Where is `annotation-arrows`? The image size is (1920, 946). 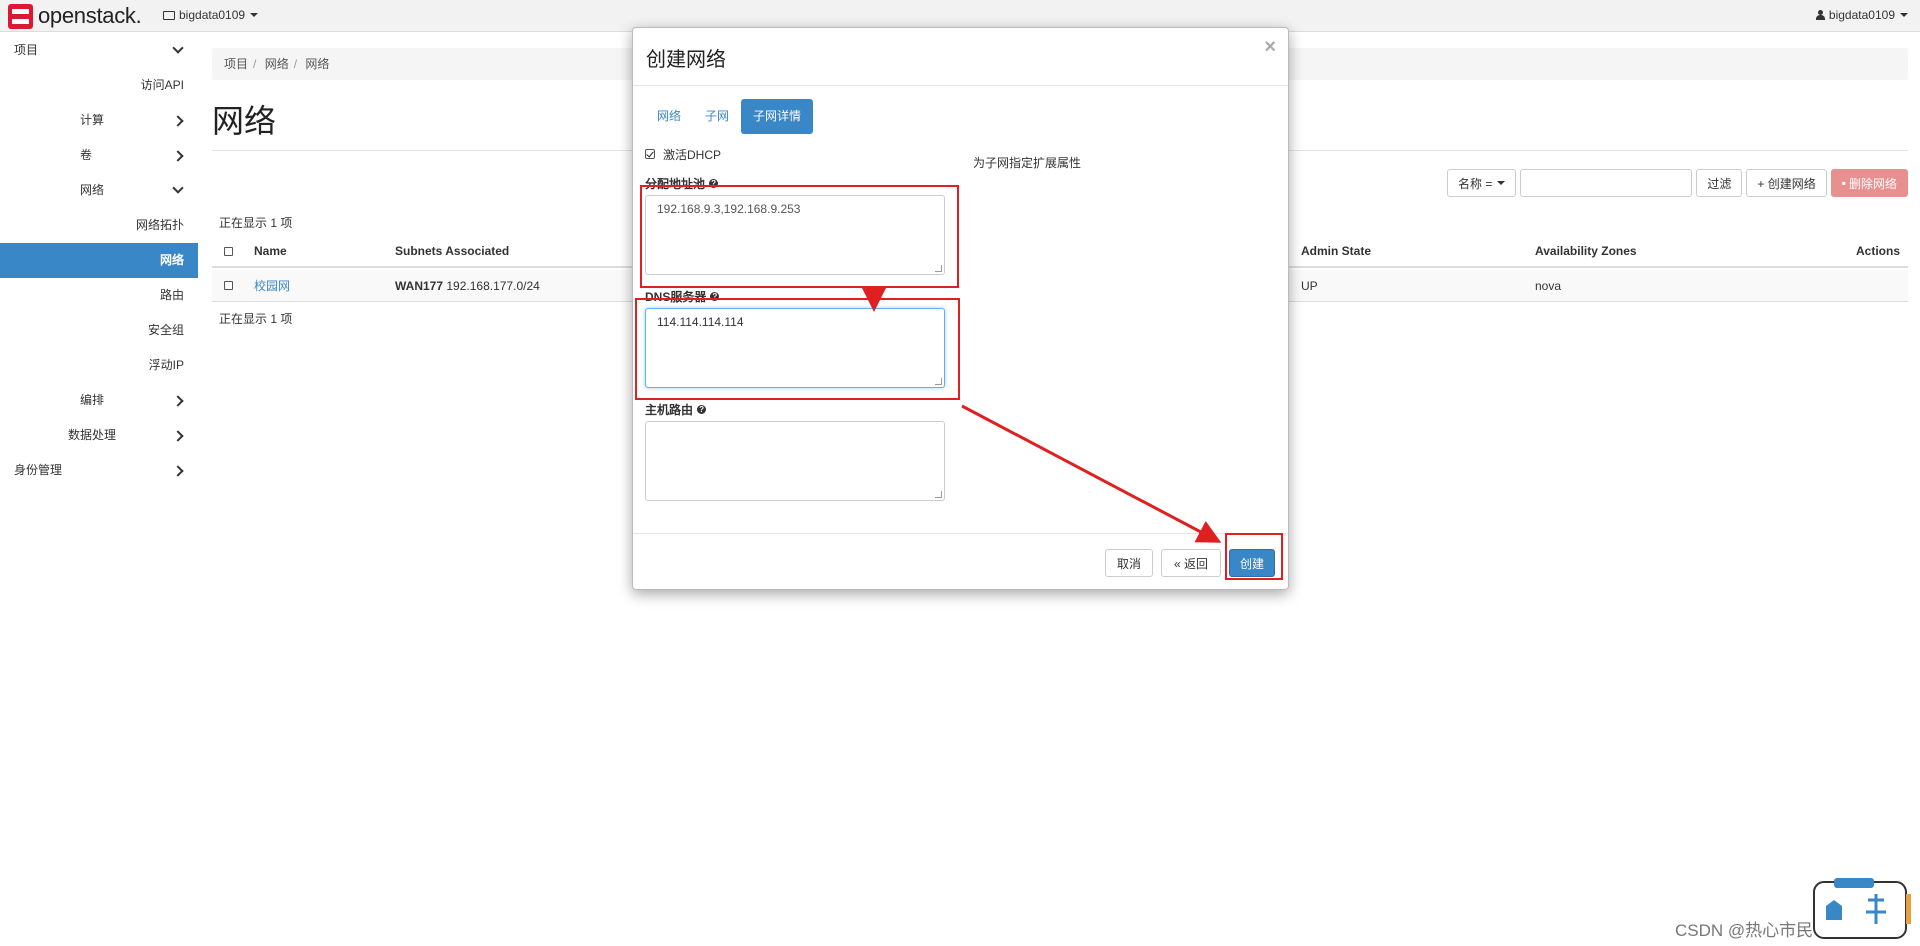
annotation-arrows is located at coordinates (1042, 414).